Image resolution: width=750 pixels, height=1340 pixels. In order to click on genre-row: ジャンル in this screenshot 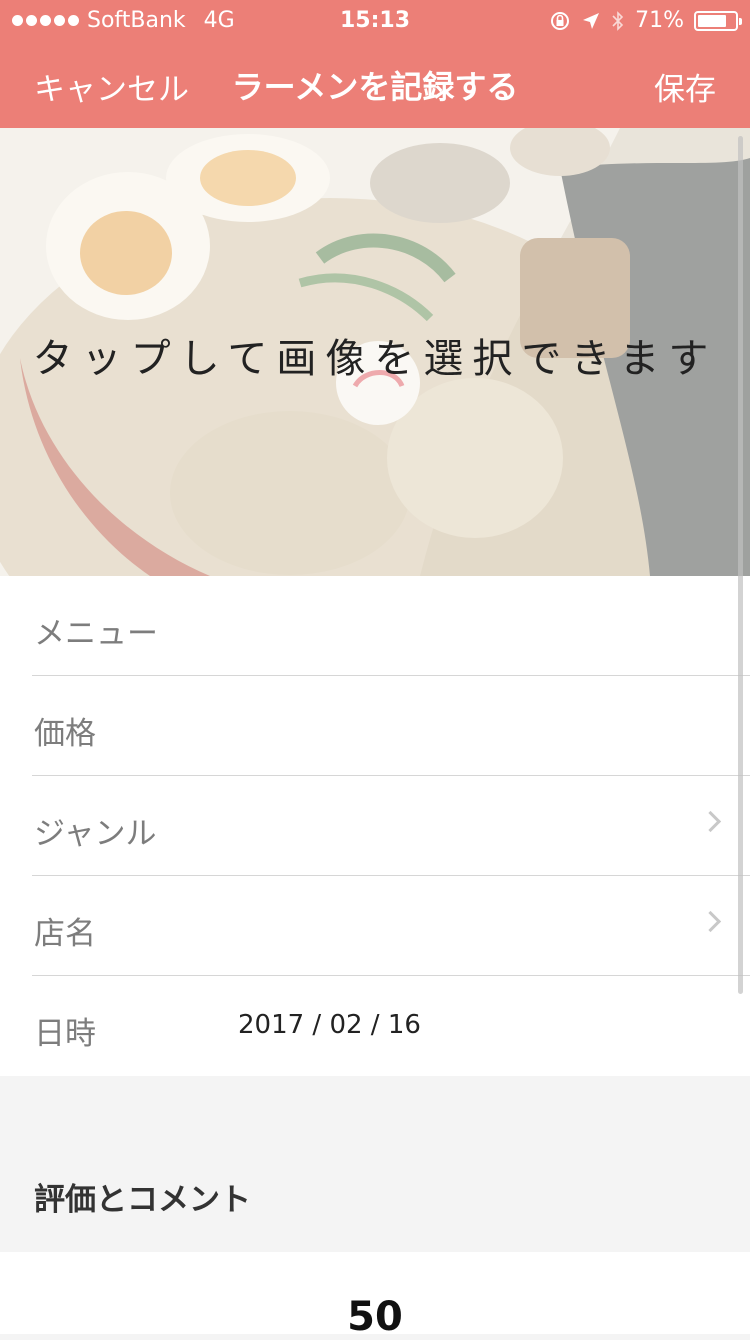, I will do `click(375, 826)`.